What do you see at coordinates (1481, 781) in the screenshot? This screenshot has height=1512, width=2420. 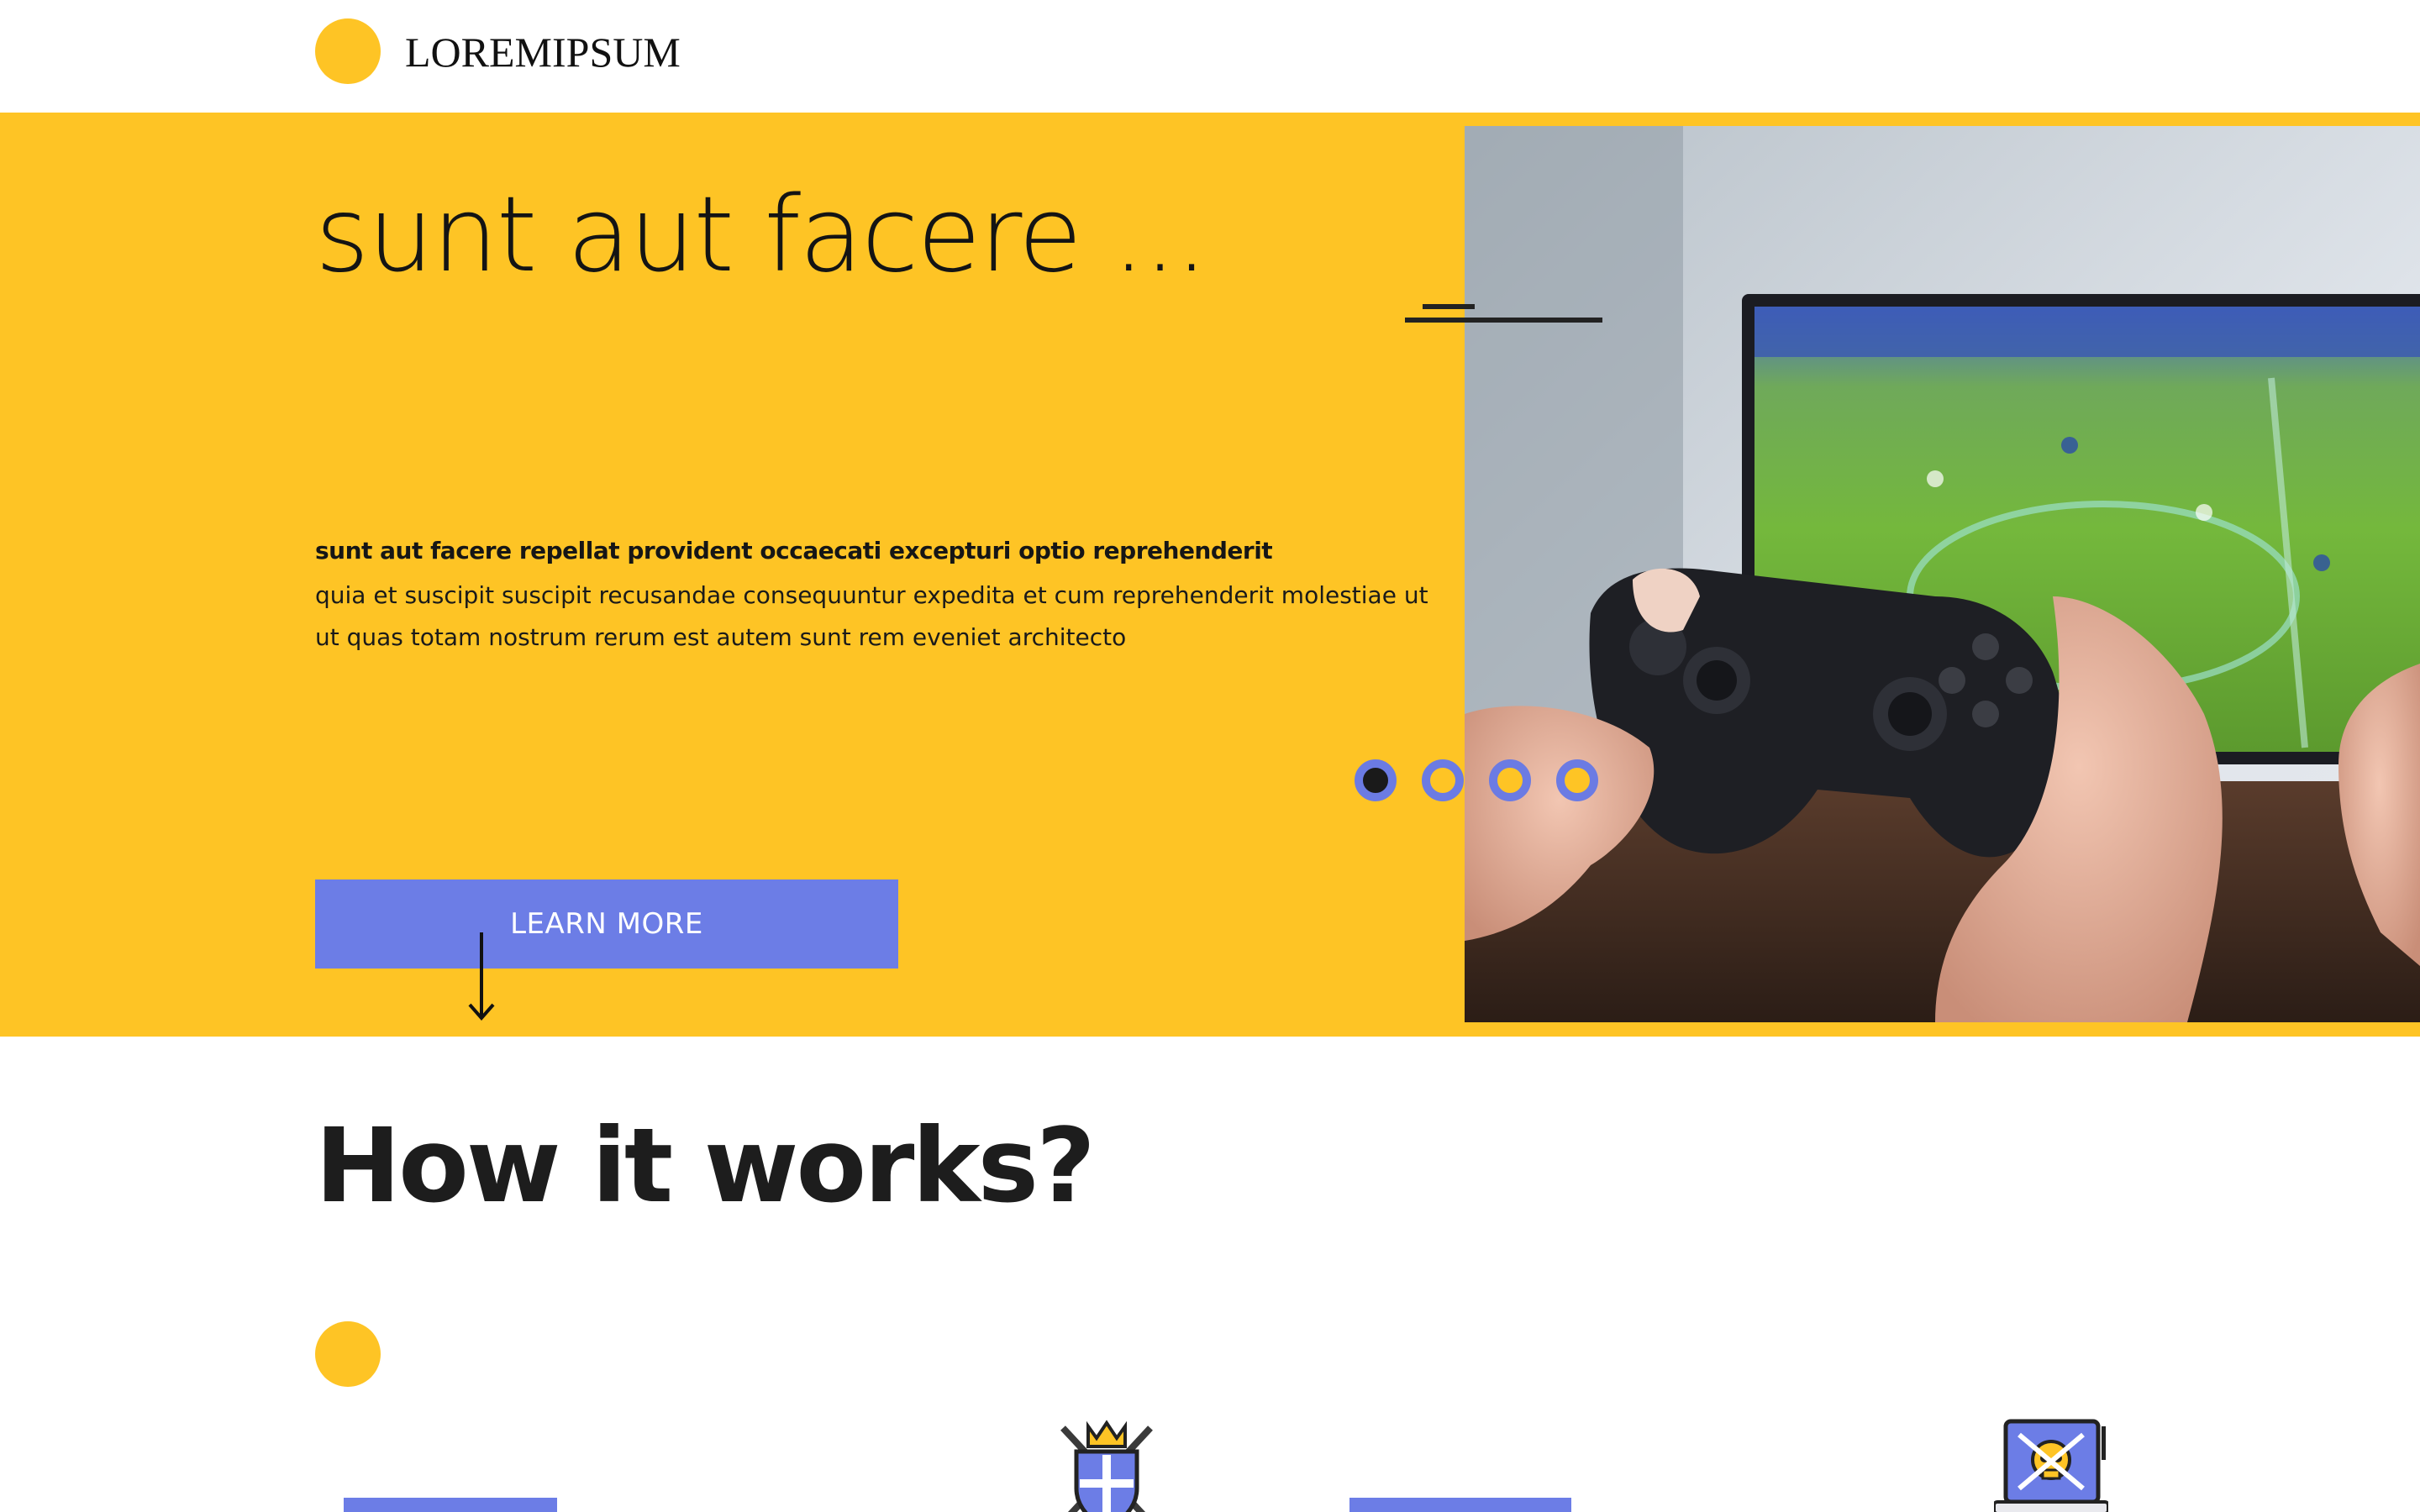 I see `carousel-indicators` at bounding box center [1481, 781].